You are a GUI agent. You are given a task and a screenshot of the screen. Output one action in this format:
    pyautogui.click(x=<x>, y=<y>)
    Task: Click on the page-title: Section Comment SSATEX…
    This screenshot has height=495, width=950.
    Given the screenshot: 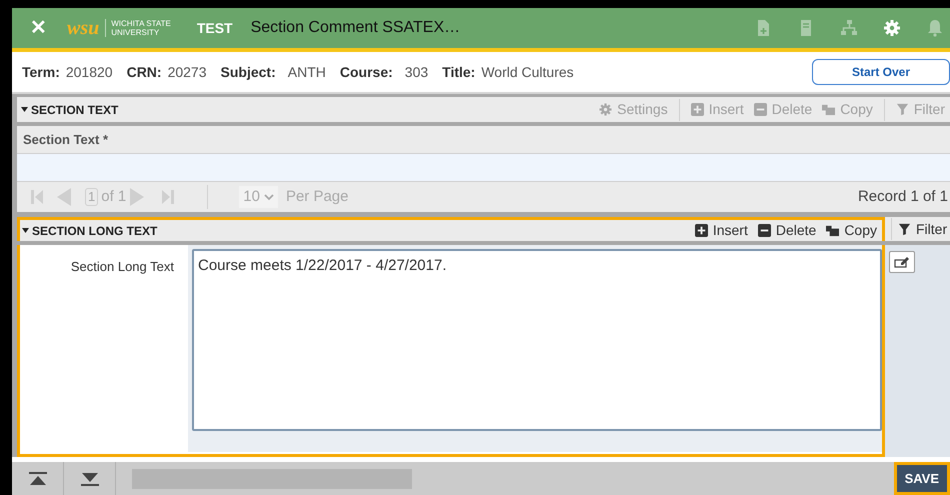 What is the action you would take?
    pyautogui.click(x=355, y=28)
    